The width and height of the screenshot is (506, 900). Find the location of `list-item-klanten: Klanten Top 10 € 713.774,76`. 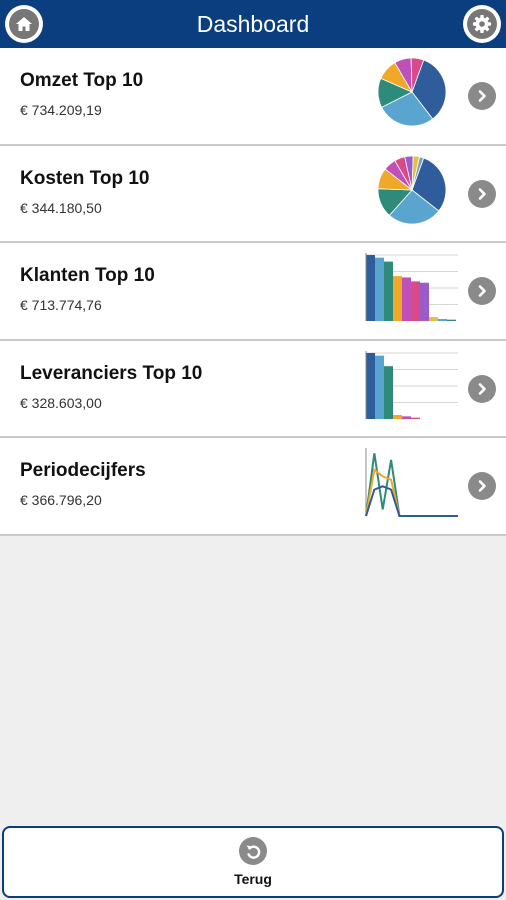

list-item-klanten: Klanten Top 10 € 713.774,76 is located at coordinates (253, 292).